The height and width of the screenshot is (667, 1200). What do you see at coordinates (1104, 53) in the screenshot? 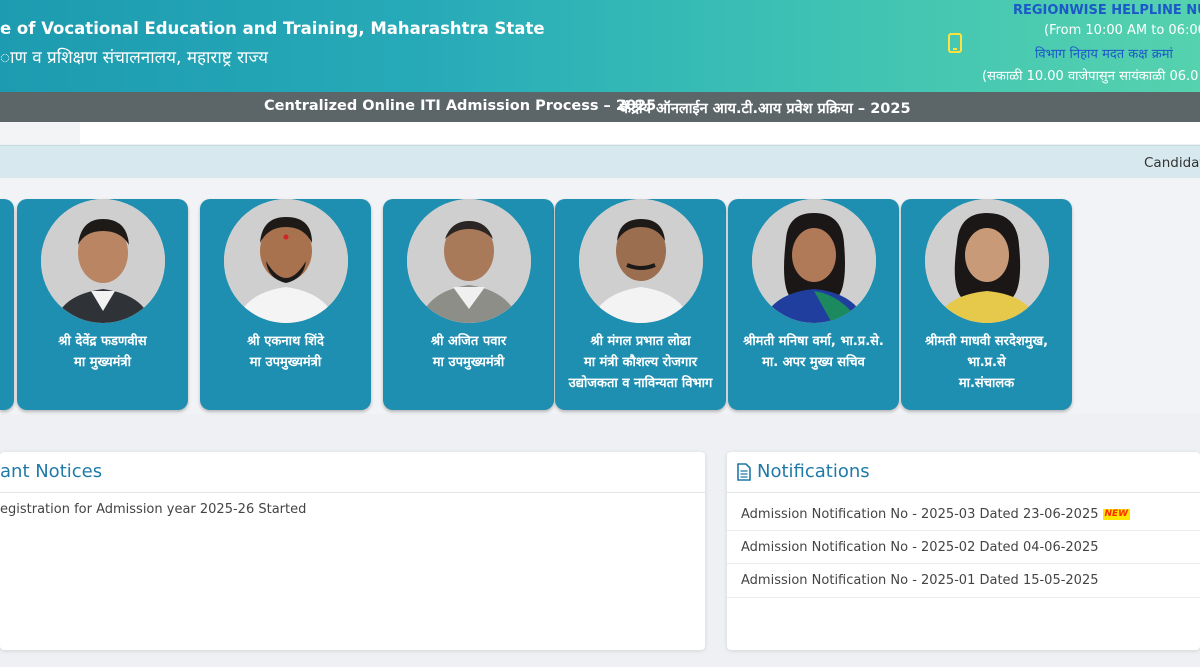
I see `helpline-title-marathi: विभाग निहाय मदत कक्ष क्रमां` at bounding box center [1104, 53].